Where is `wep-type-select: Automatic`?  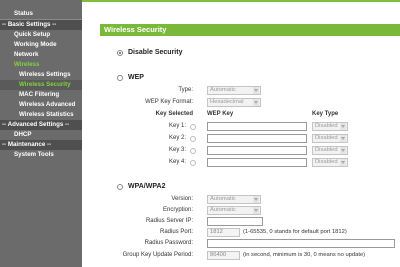
wep-type-select: Automatic is located at coordinates (234, 90).